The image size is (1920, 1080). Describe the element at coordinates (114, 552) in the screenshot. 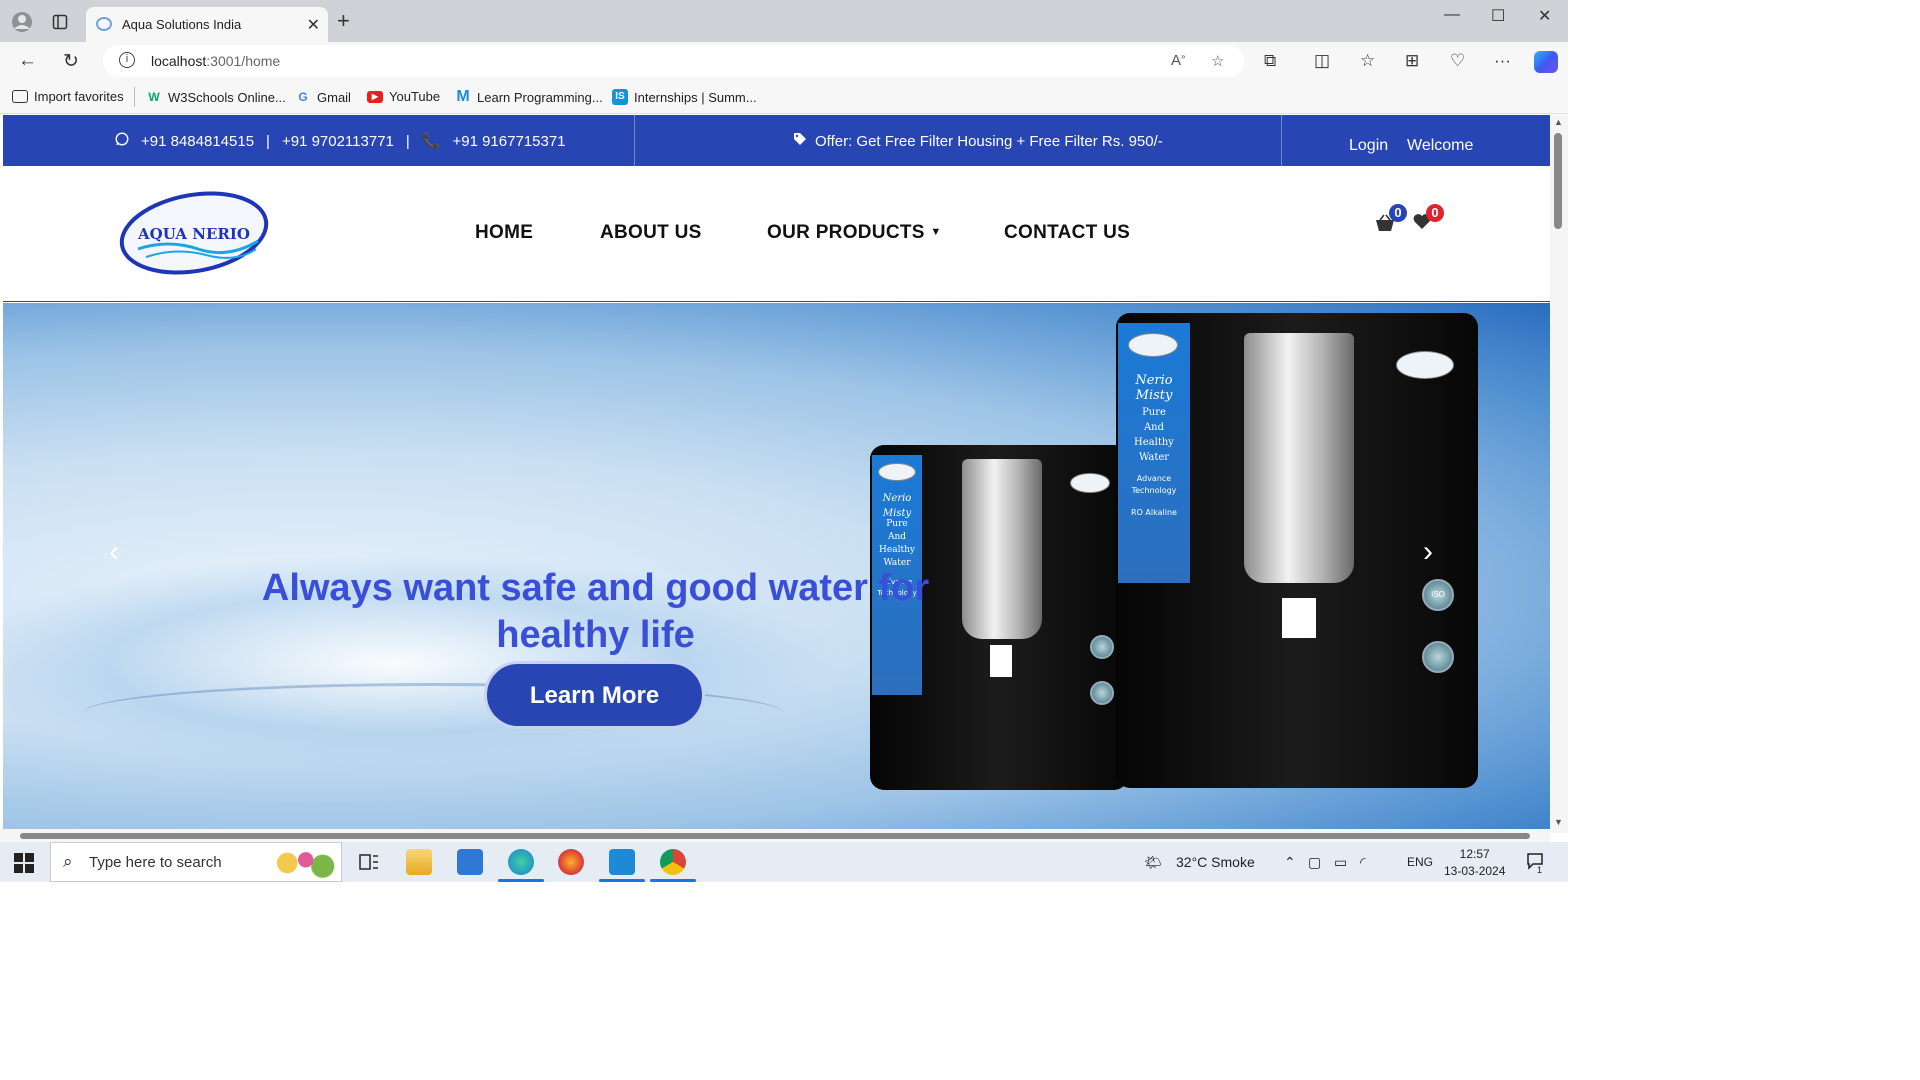

I see `carousel-prev-icon: ‹` at that location.